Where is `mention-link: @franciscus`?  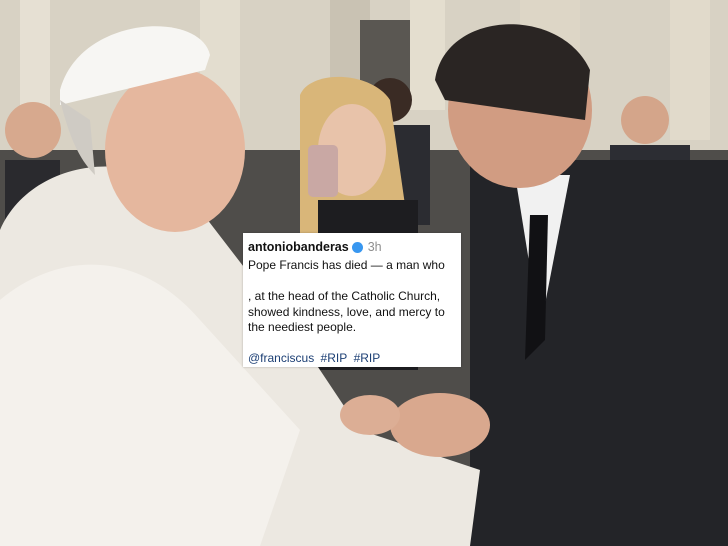 mention-link: @franciscus is located at coordinates (281, 358).